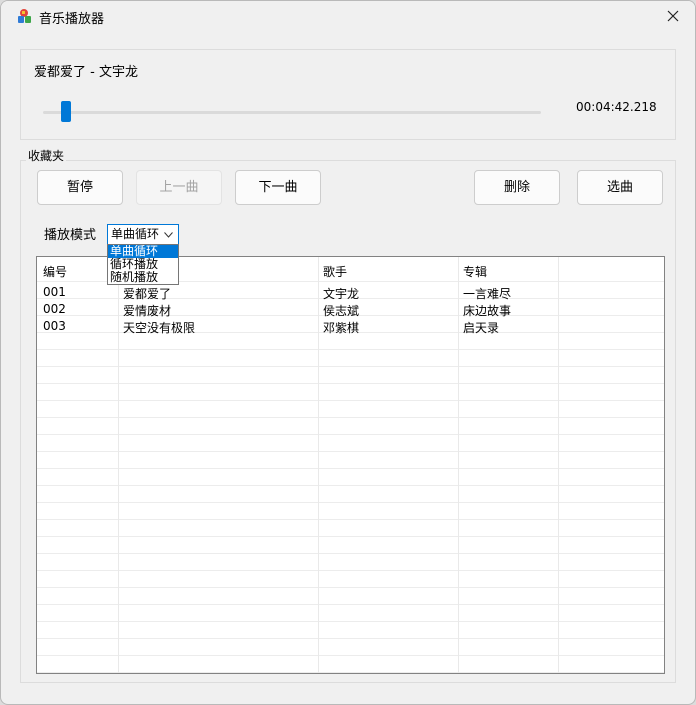 The image size is (696, 705). What do you see at coordinates (65, 111) in the screenshot?
I see `progress-slider-thumb` at bounding box center [65, 111].